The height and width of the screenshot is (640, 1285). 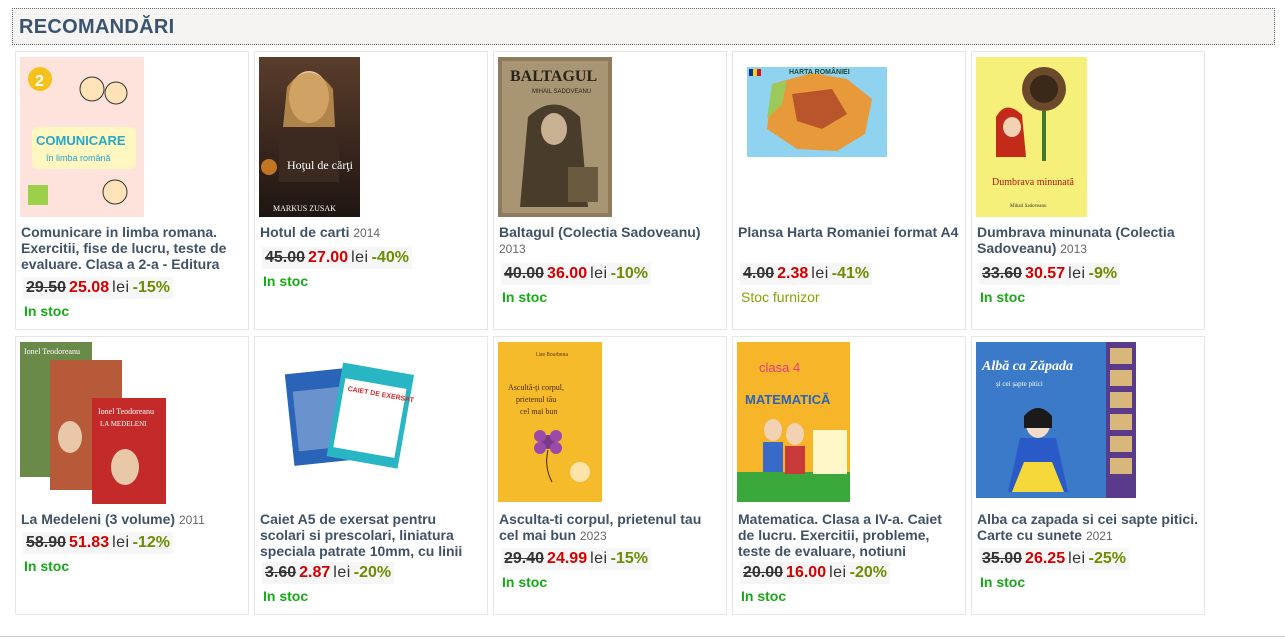 I want to click on product-year: 2014, so click(x=367, y=233).